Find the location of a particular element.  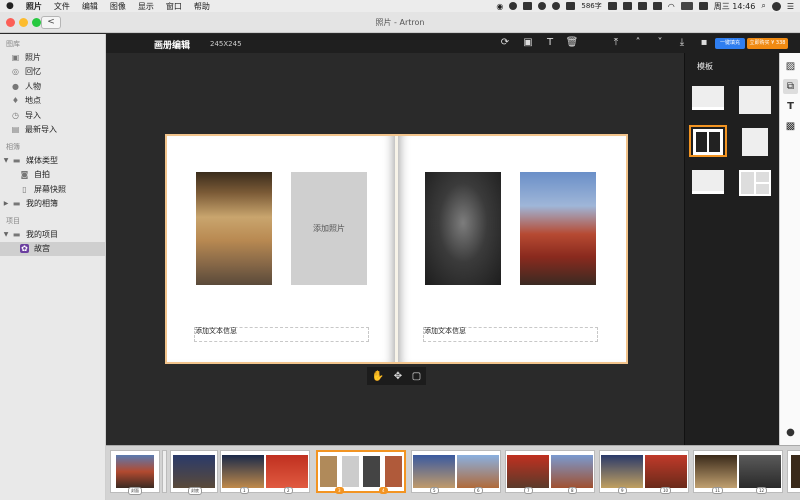

disclosure-closed-icon: ▶ is located at coordinates (6, 203).